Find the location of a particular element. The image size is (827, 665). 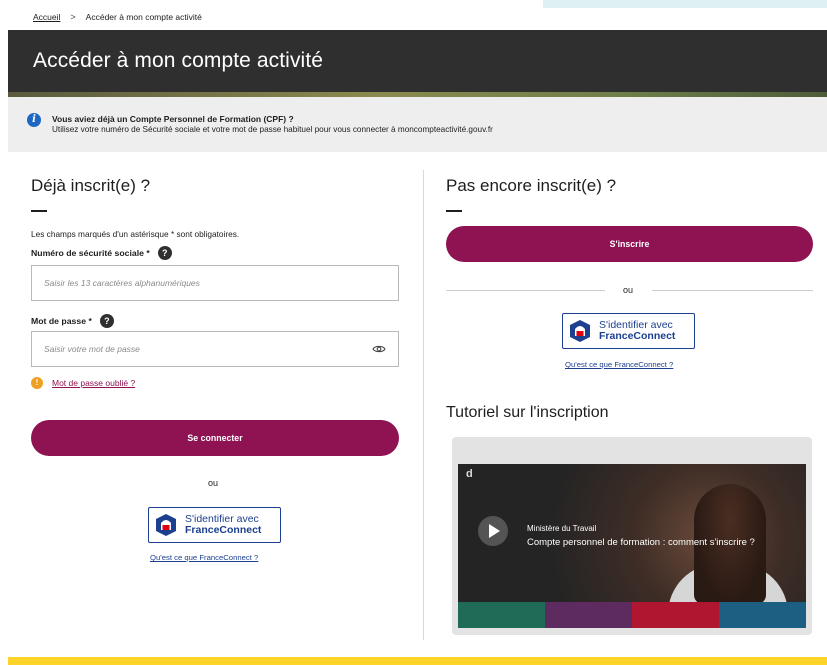

column-divider is located at coordinates (423, 405).